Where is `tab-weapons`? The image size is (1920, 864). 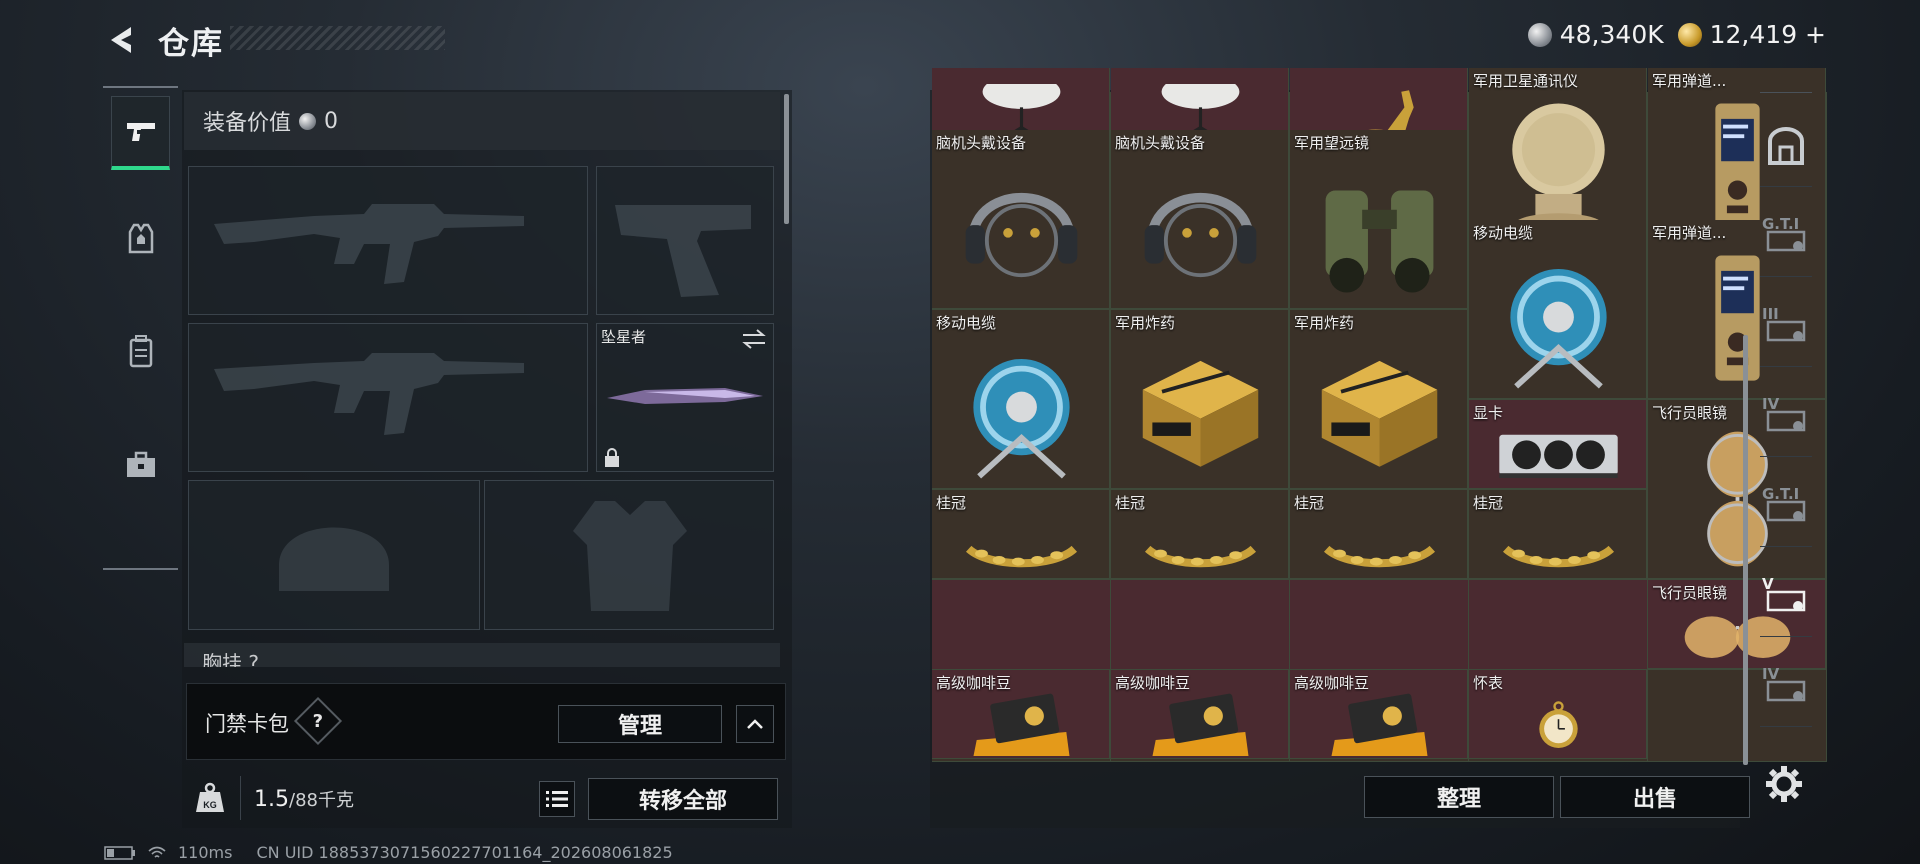 tab-weapons is located at coordinates (140, 133).